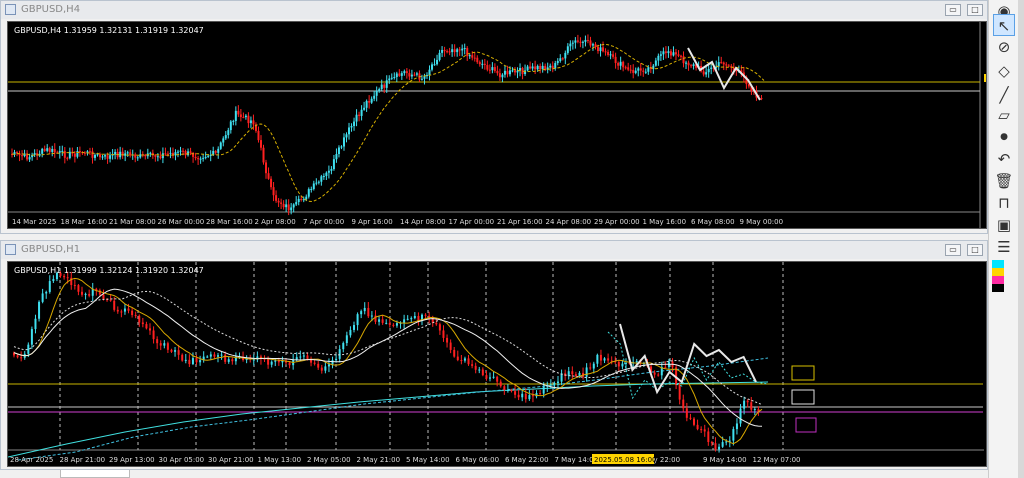  What do you see at coordinates (494, 10) in the screenshot?
I see `h4-title-bar: GBPUSD,H4 ▭ □` at bounding box center [494, 10].